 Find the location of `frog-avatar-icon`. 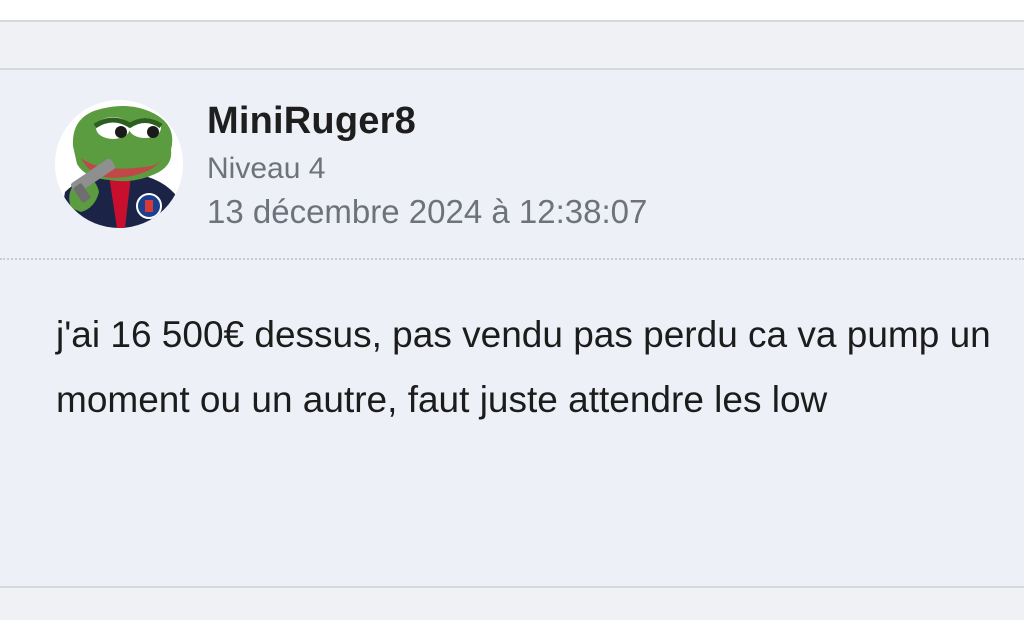

frog-avatar-icon is located at coordinates (119, 164).